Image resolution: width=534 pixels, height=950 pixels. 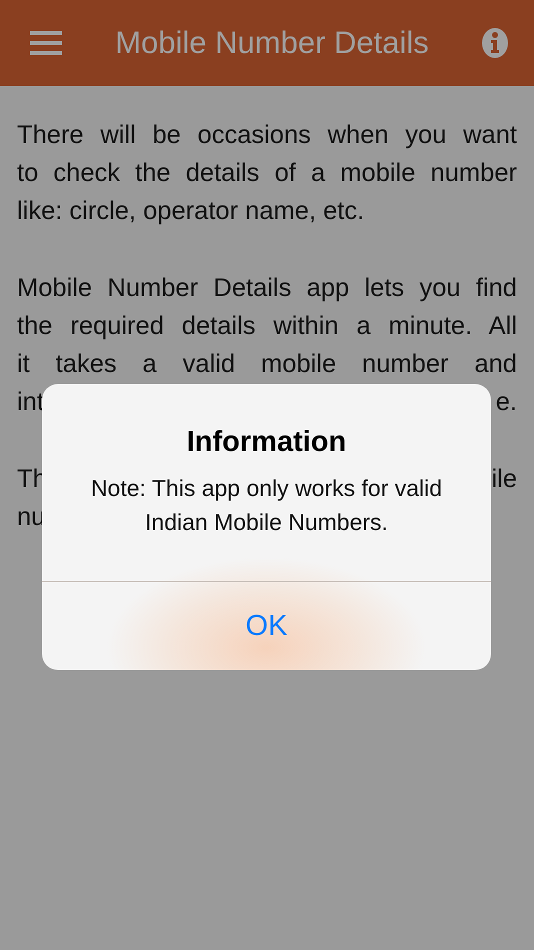 What do you see at coordinates (506, 402) in the screenshot?
I see `body-text-fragment: e.` at bounding box center [506, 402].